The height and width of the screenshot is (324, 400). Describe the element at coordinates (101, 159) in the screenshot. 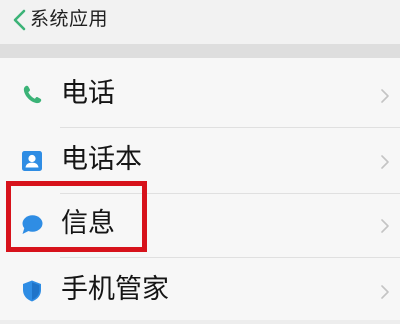

I see `list-item-label: 电话本` at that location.